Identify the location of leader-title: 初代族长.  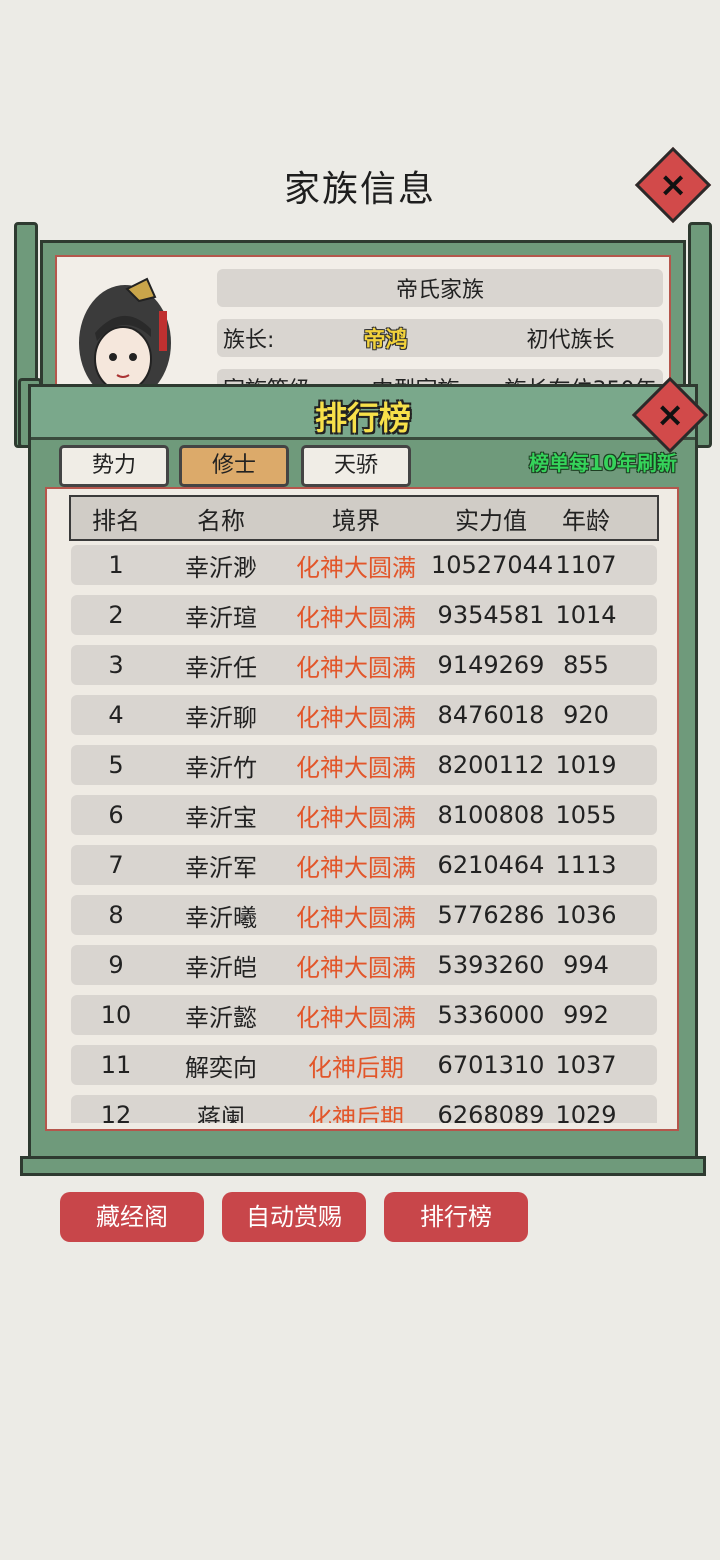
(570, 340).